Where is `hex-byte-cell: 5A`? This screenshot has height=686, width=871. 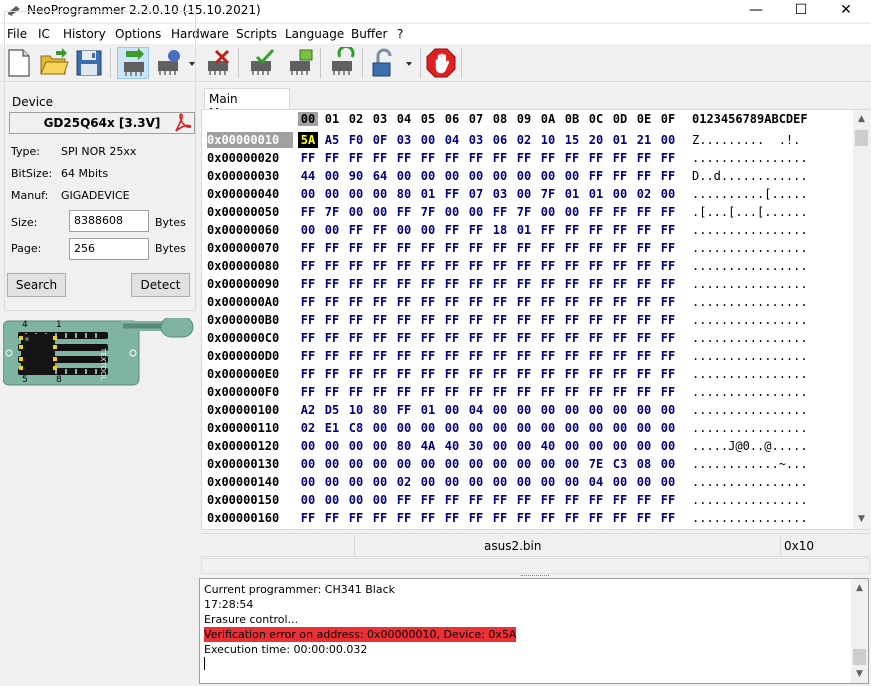 hex-byte-cell: 5A is located at coordinates (308, 140).